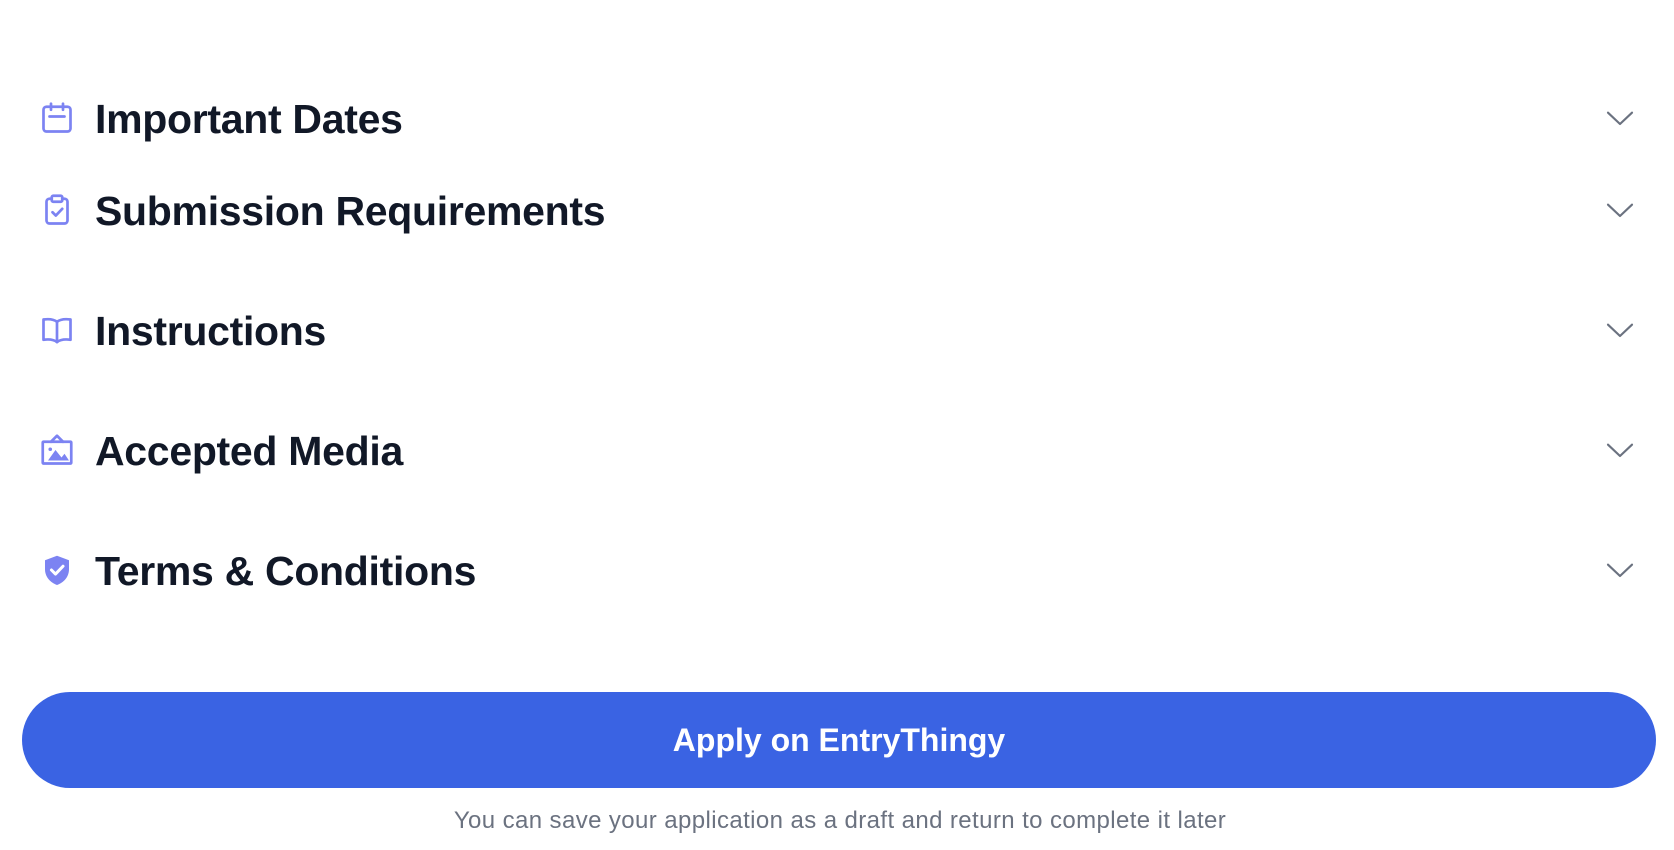 The height and width of the screenshot is (850, 1674). What do you see at coordinates (837, 447) in the screenshot?
I see `accordion-item-accepted-media: Accepted Media` at bounding box center [837, 447].